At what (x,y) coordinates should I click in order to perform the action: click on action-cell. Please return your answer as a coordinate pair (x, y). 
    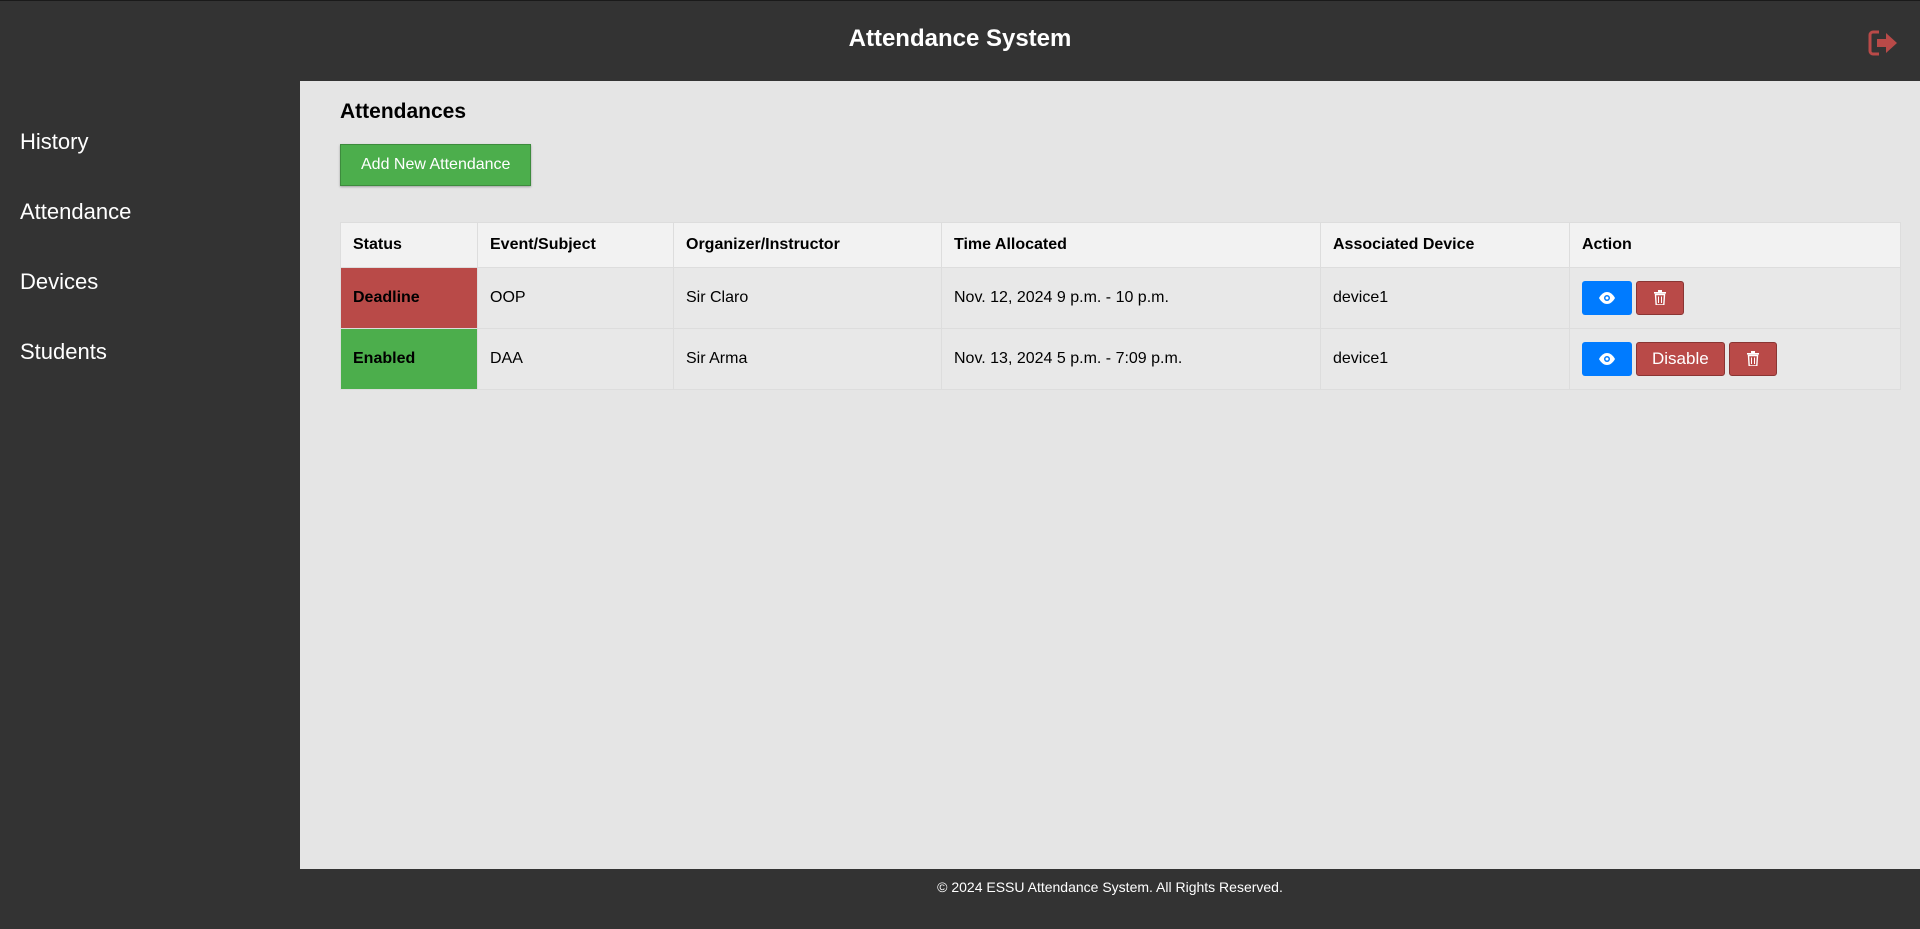
    Looking at the image, I should click on (1735, 298).